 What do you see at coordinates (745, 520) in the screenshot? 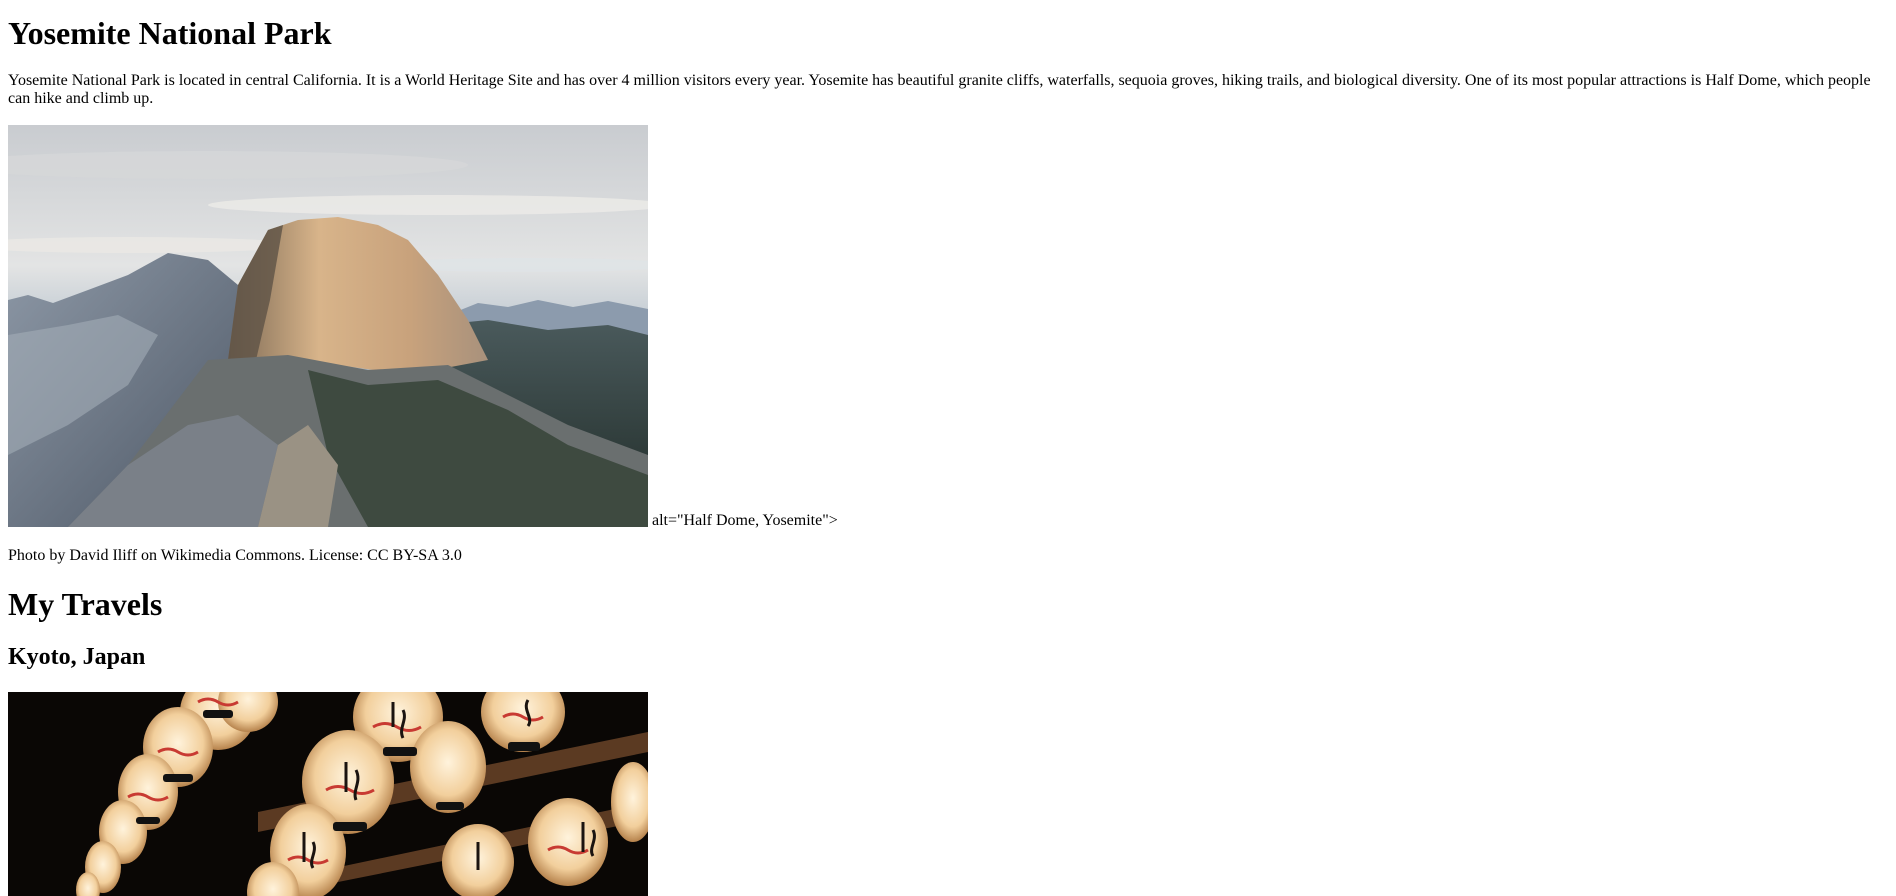
I see `image-alt-text-artifact: alt="Half Dome, Yosemite">` at bounding box center [745, 520].